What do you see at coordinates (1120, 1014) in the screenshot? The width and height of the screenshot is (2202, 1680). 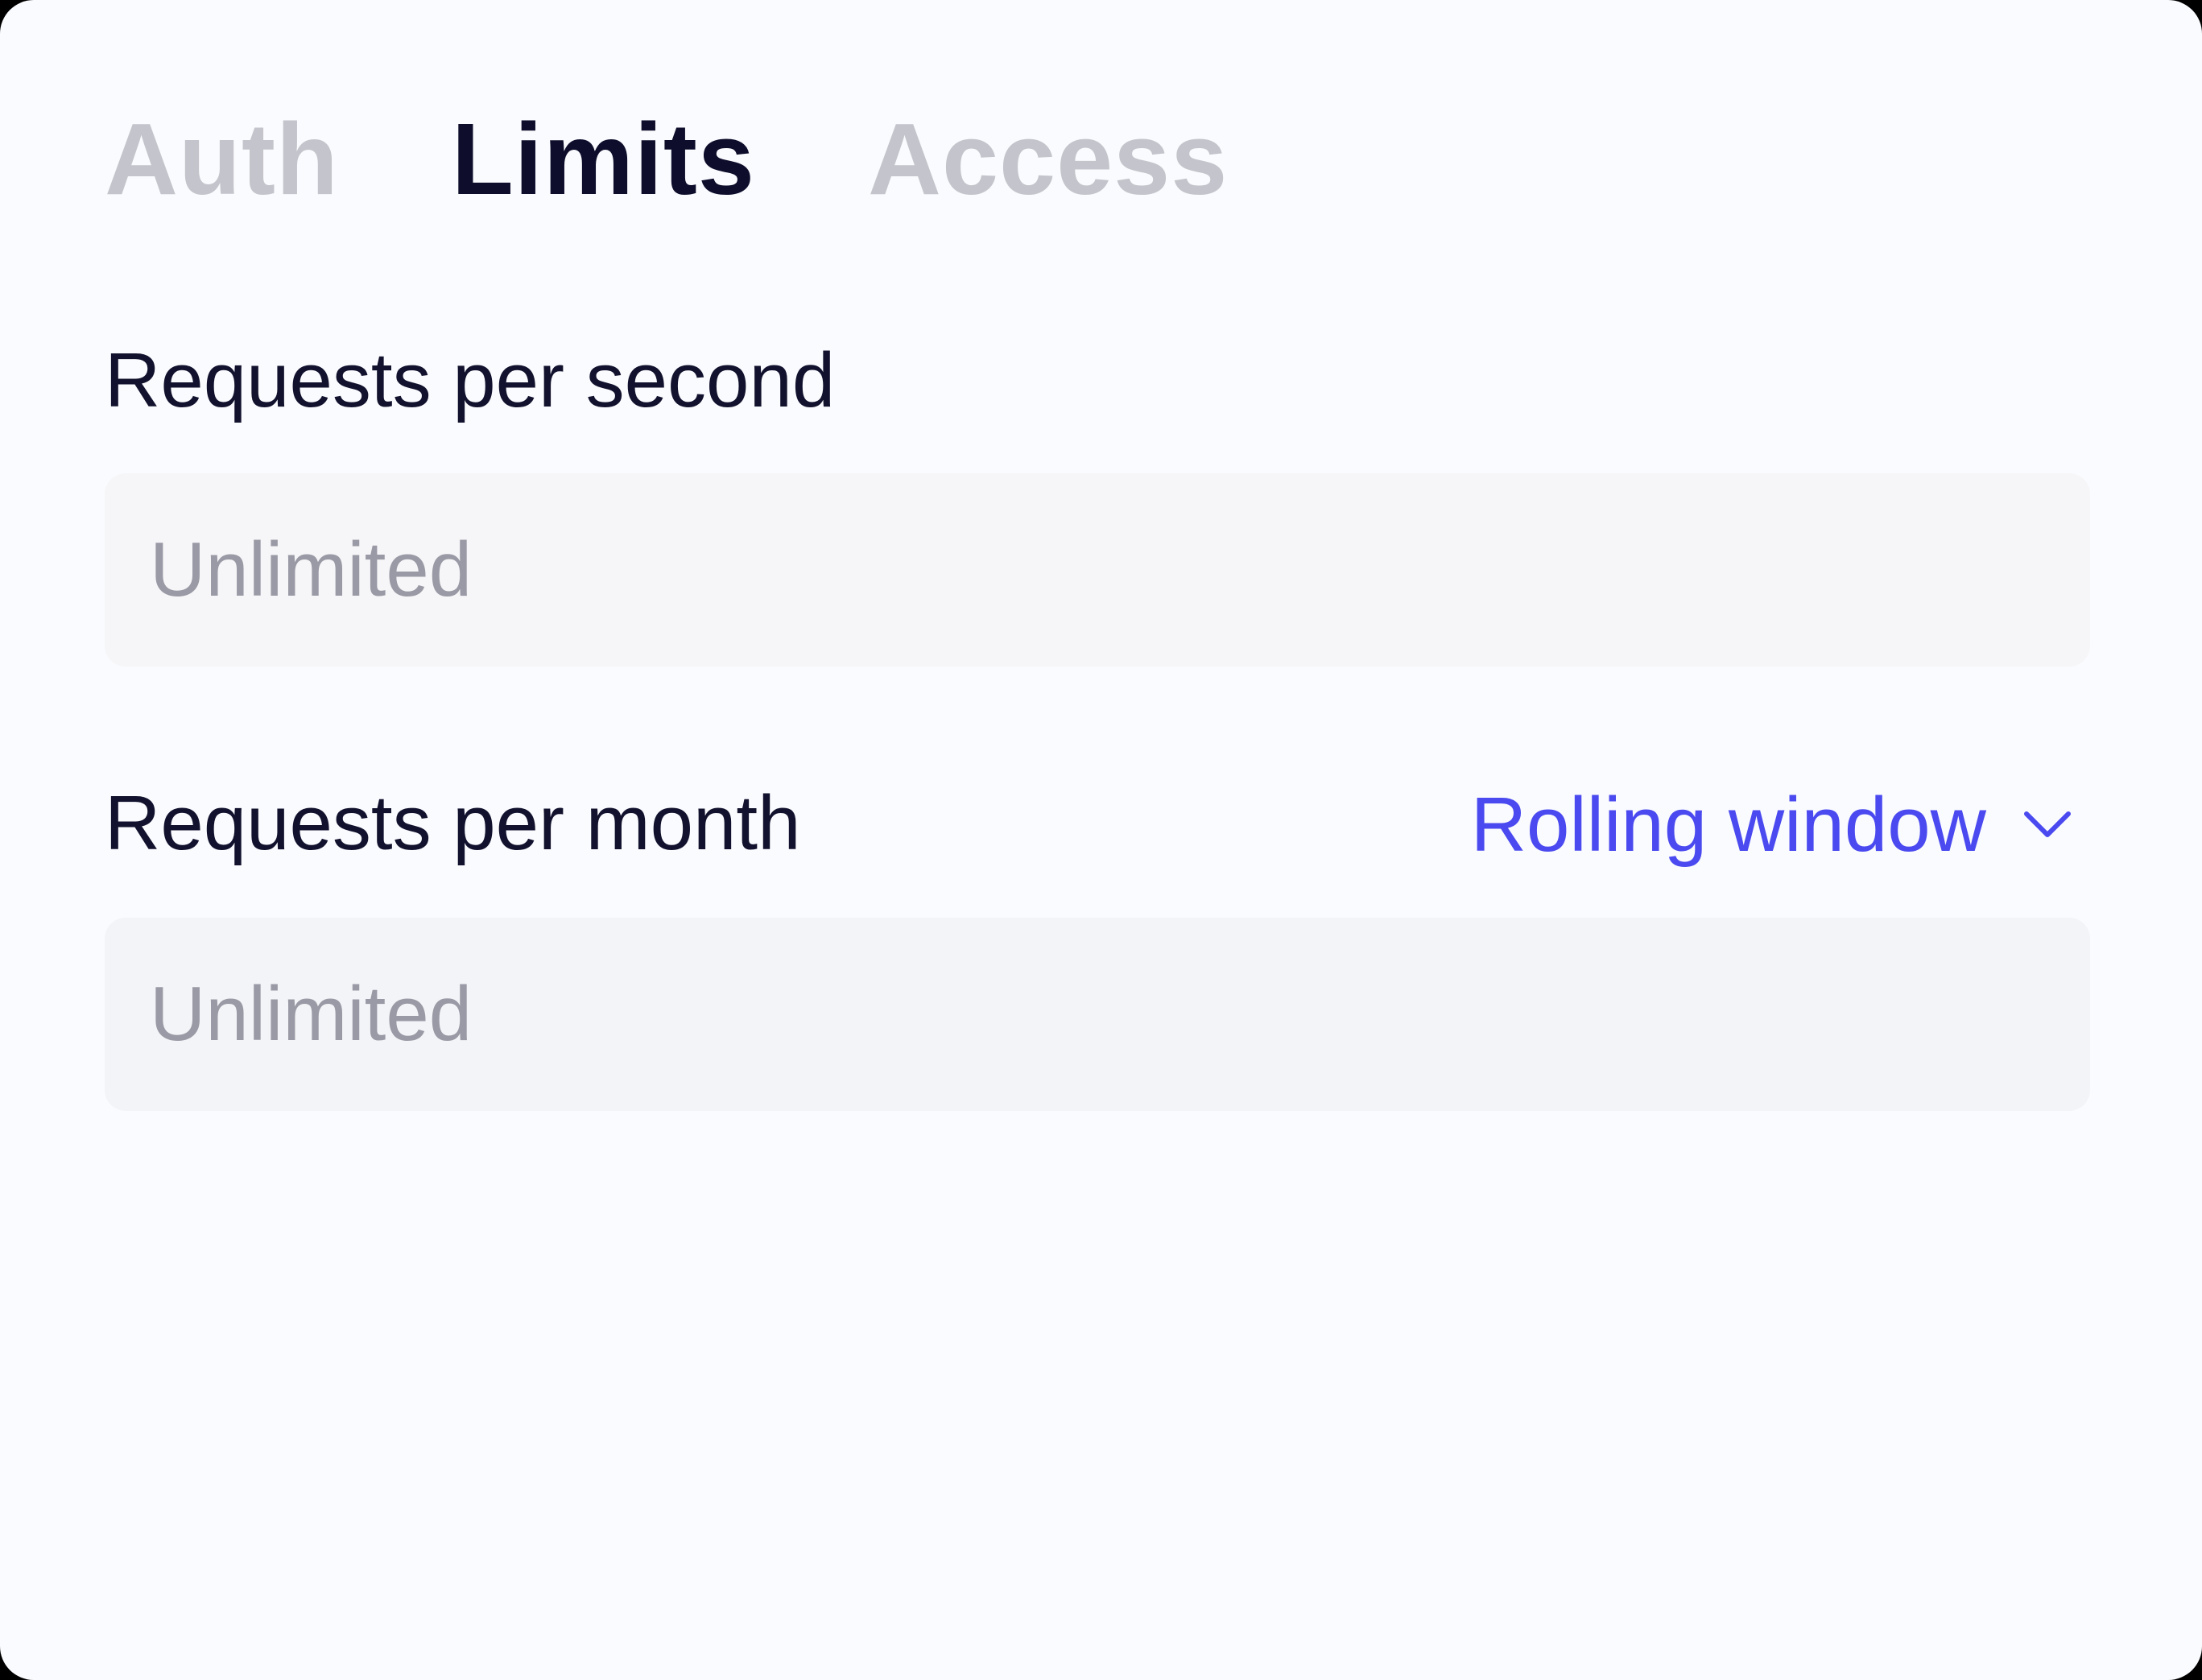 I see `requests-per-month-input` at bounding box center [1120, 1014].